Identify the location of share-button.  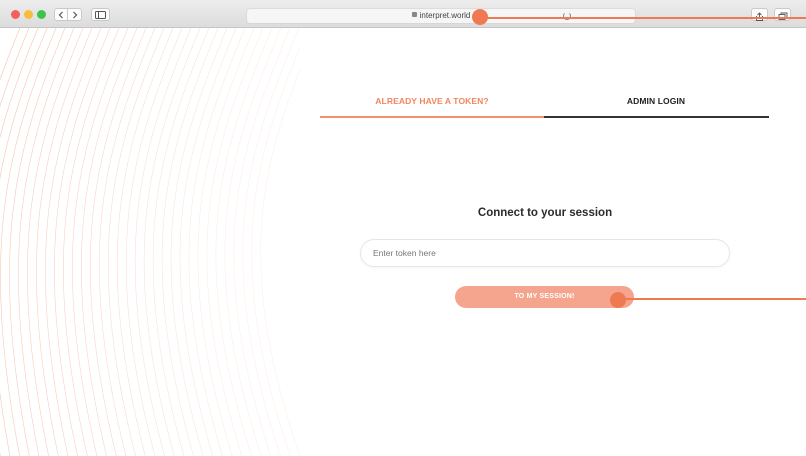
(759, 14).